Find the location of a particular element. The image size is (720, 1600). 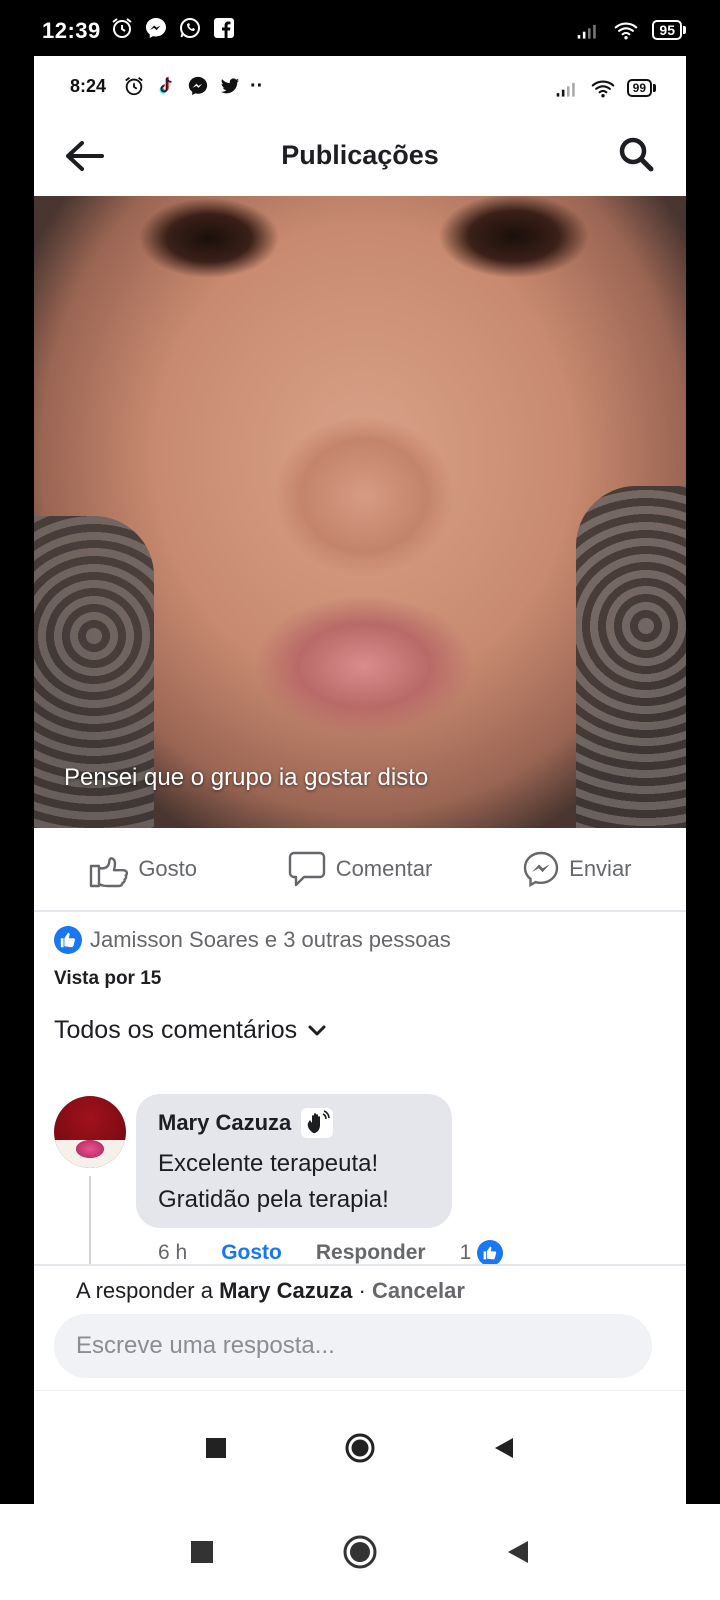

comment-button: Comentar is located at coordinates (359, 869).